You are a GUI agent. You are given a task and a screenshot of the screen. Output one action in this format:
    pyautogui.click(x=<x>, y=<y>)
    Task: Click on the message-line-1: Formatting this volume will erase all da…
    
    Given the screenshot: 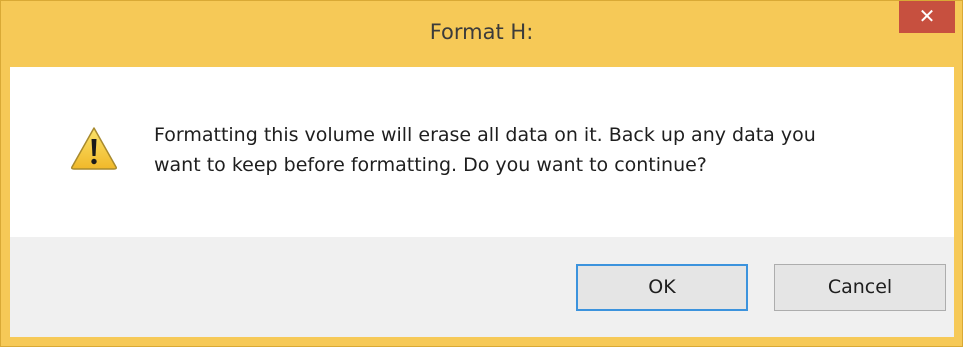 What is the action you would take?
    pyautogui.click(x=485, y=135)
    